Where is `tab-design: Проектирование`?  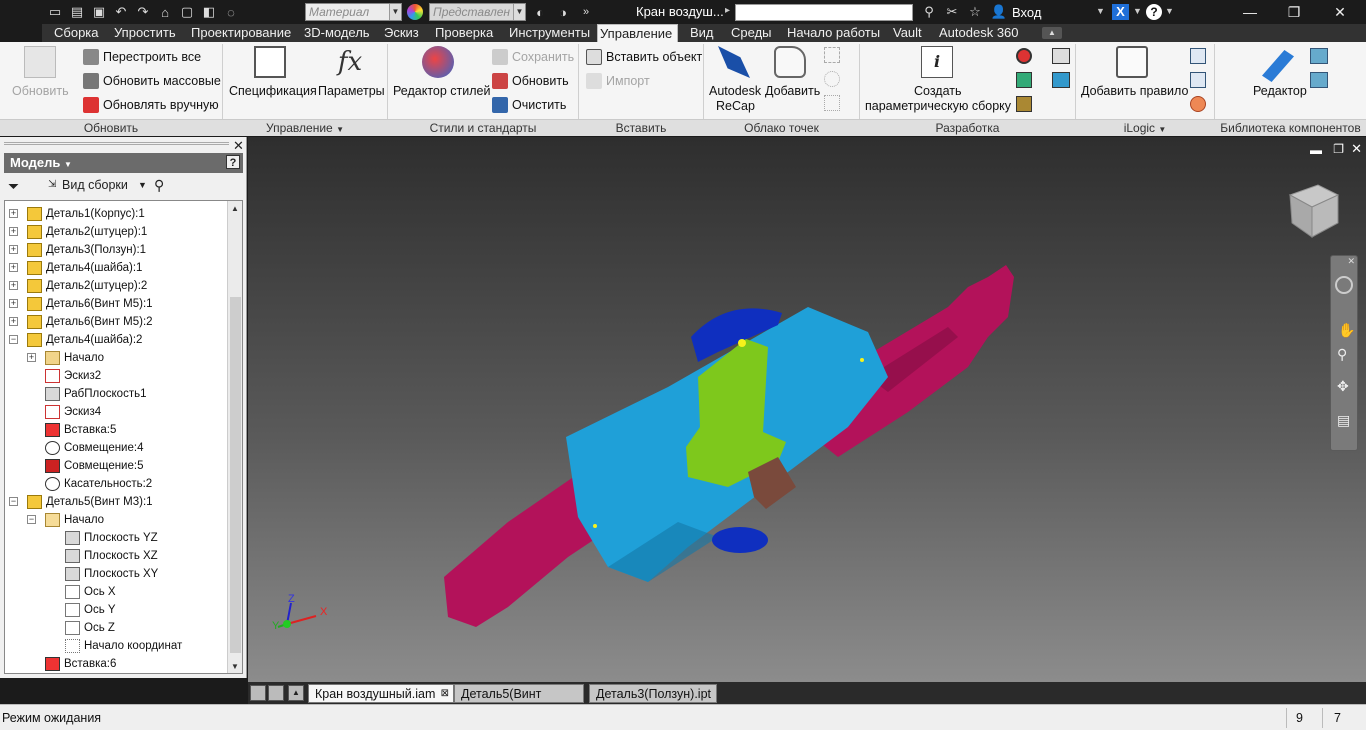 tab-design: Проектирование is located at coordinates (241, 33).